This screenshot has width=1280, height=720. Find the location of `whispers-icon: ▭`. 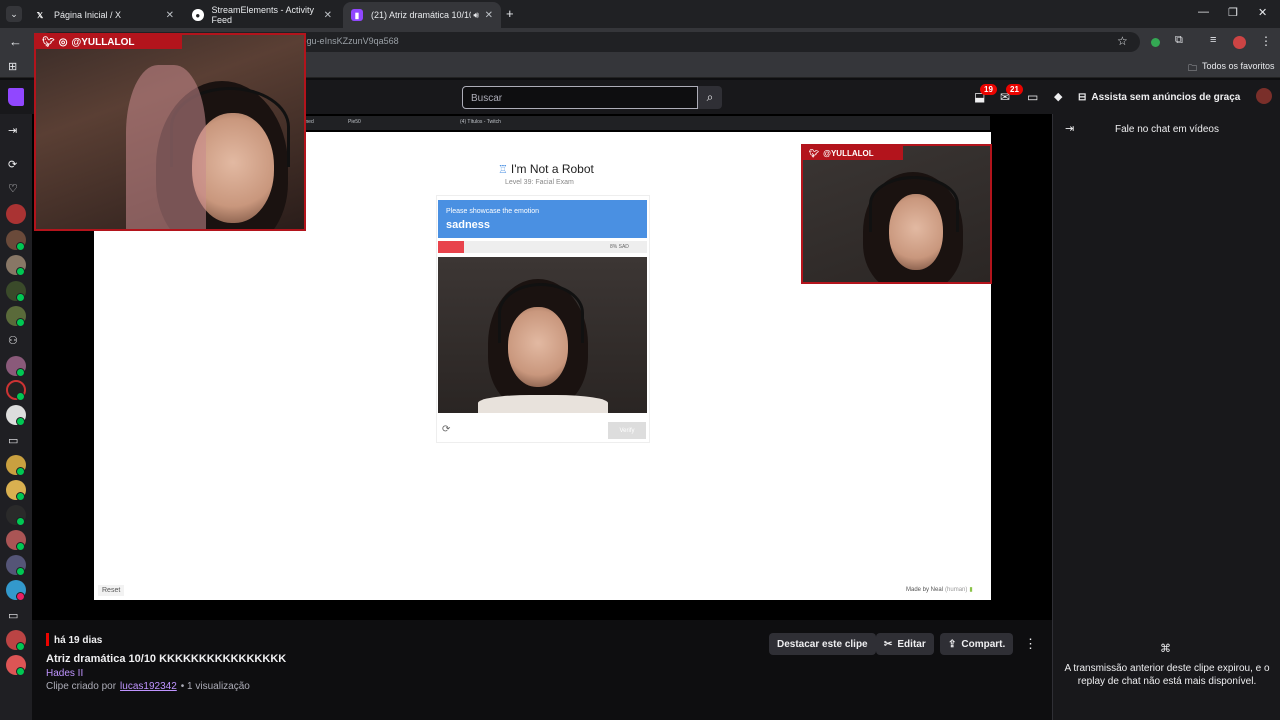

whispers-icon: ▭ is located at coordinates (1032, 97).